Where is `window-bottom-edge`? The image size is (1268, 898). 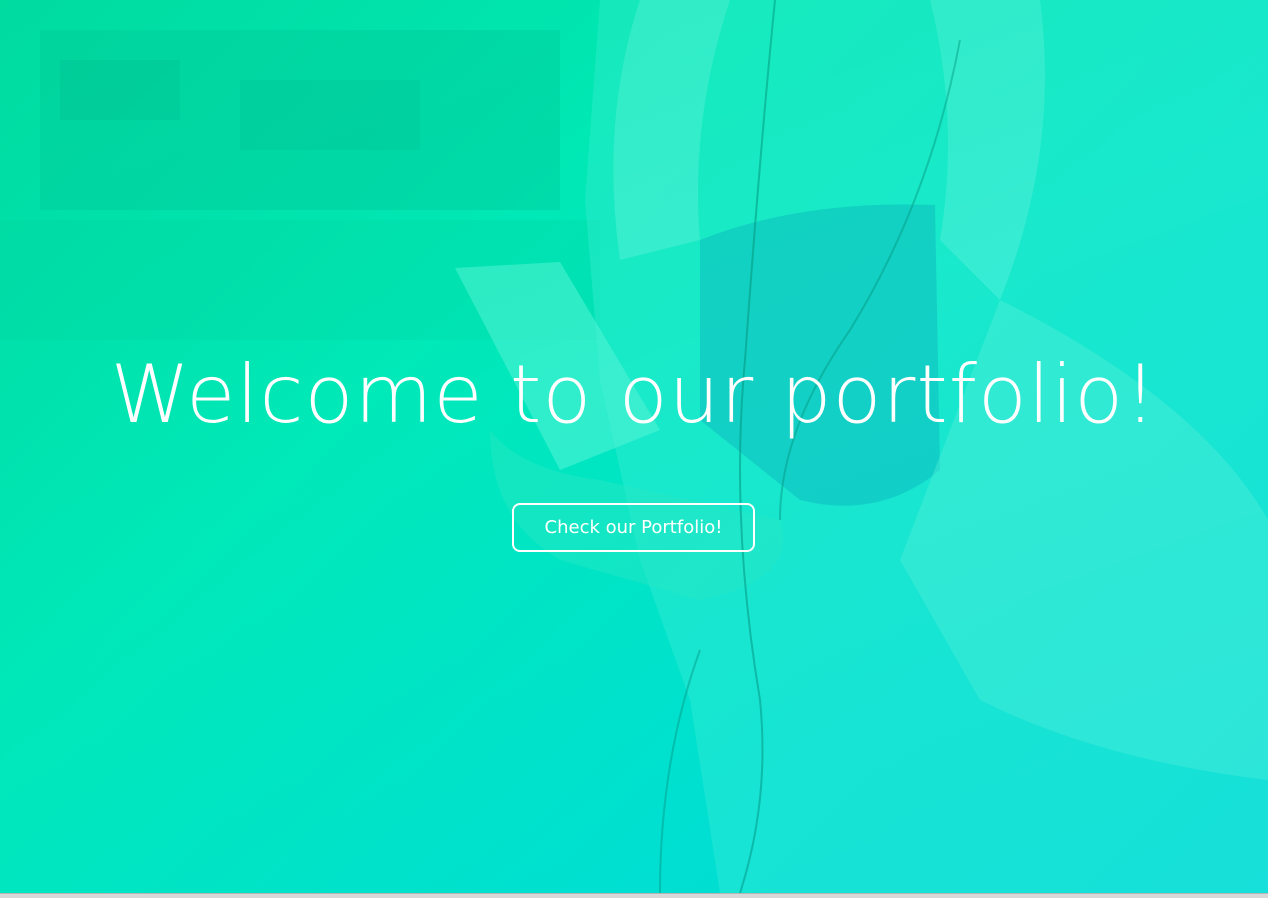
window-bottom-edge is located at coordinates (634, 895).